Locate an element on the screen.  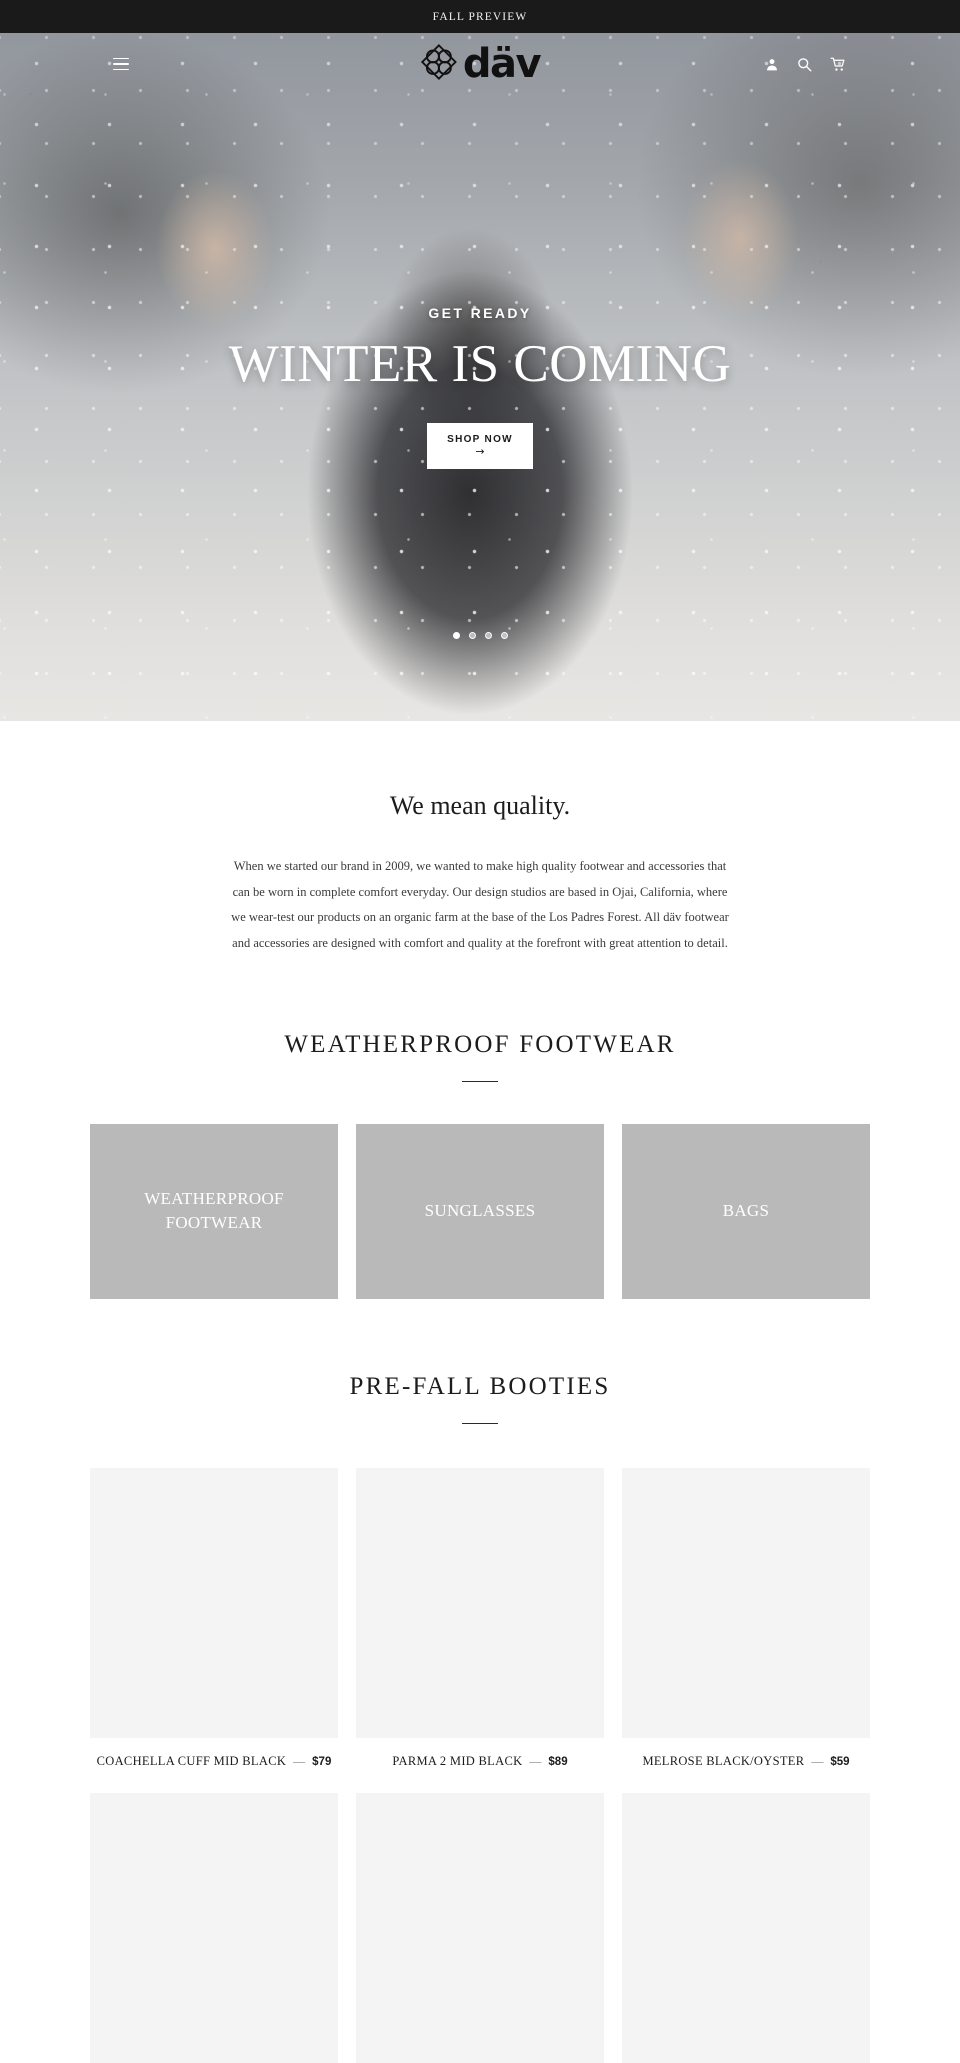
carousel-dots is located at coordinates (480, 635).